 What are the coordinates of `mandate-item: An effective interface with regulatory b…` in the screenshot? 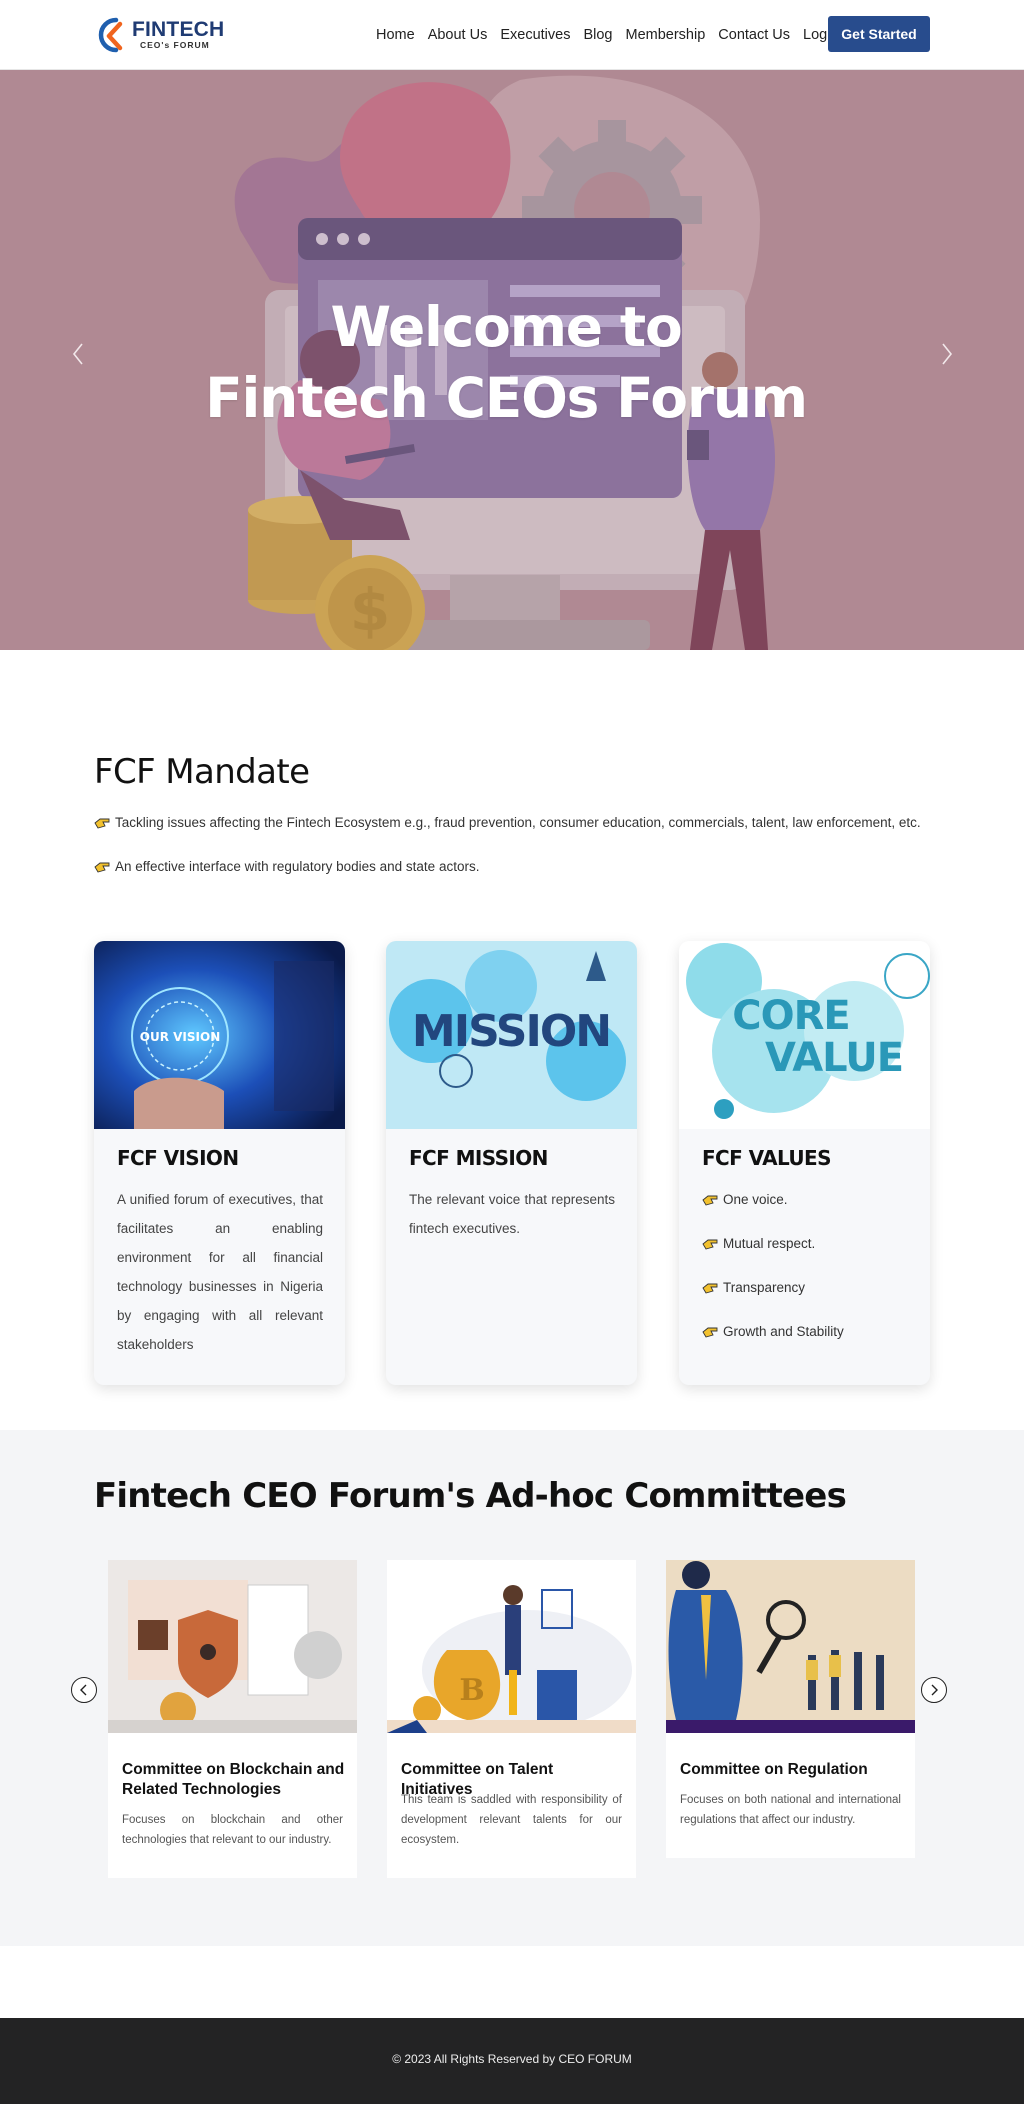 It's located at (286, 866).